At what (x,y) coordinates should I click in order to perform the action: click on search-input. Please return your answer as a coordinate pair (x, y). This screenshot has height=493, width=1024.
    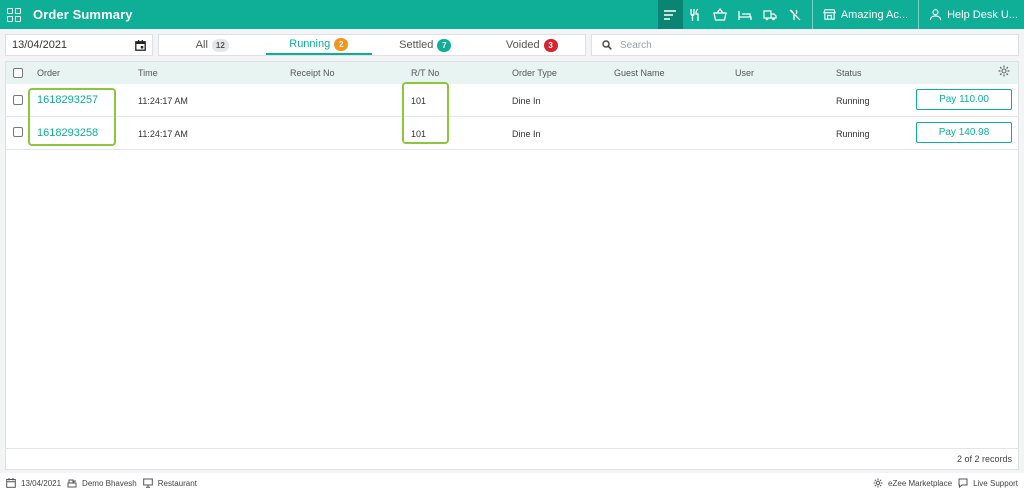
    Looking at the image, I should click on (815, 45).